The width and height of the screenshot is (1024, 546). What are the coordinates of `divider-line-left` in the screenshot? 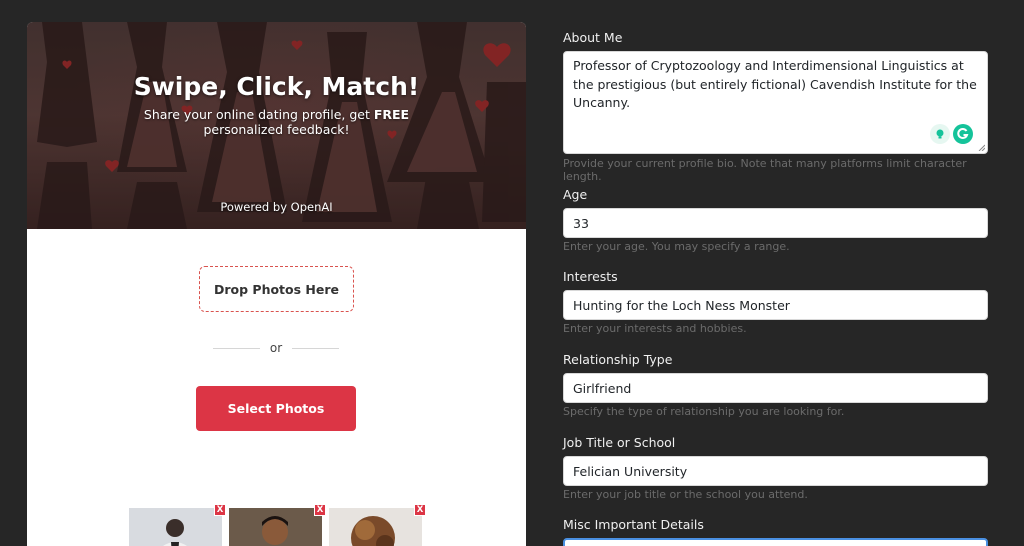 It's located at (236, 348).